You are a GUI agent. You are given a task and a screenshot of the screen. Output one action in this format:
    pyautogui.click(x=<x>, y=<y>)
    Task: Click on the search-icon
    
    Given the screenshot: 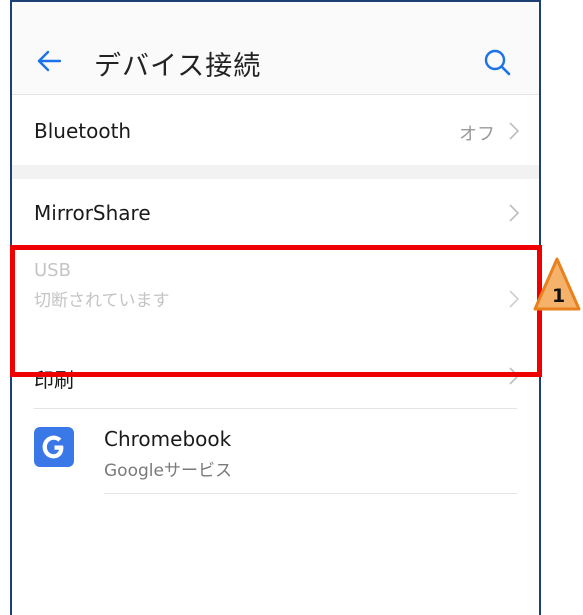 What is the action you would take?
    pyautogui.click(x=497, y=62)
    